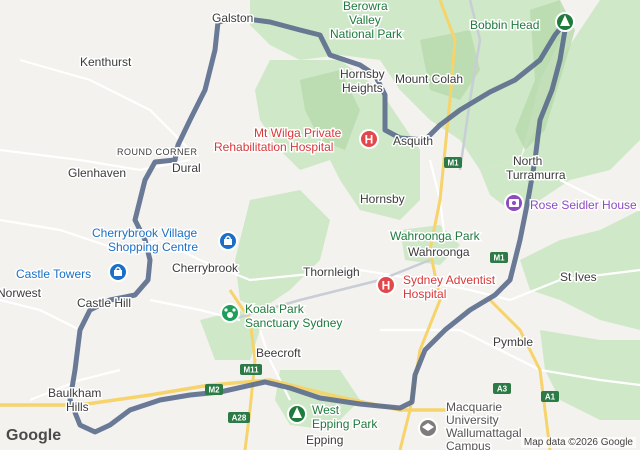 This screenshot has height=450, width=640. I want to click on shield-a28: A28, so click(239, 417).